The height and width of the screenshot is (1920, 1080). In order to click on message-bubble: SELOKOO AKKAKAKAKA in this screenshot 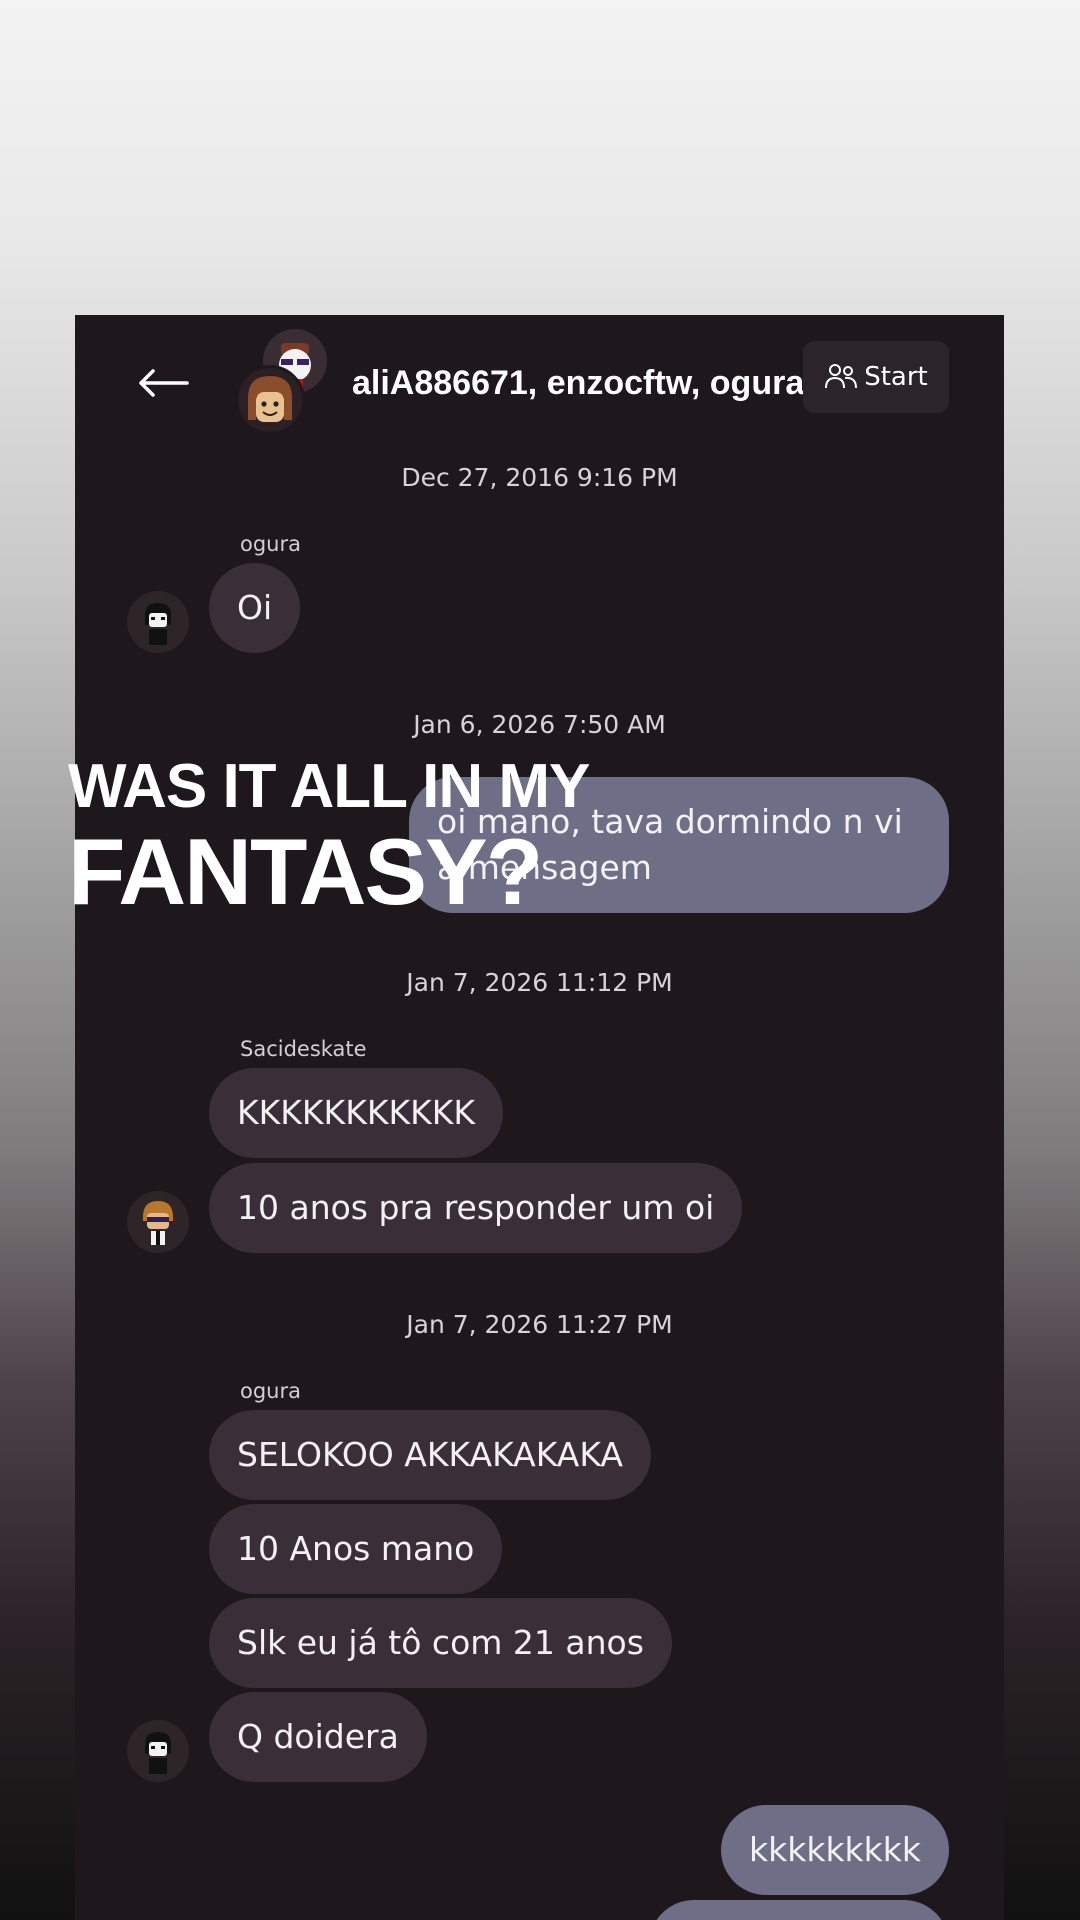, I will do `click(430, 1455)`.